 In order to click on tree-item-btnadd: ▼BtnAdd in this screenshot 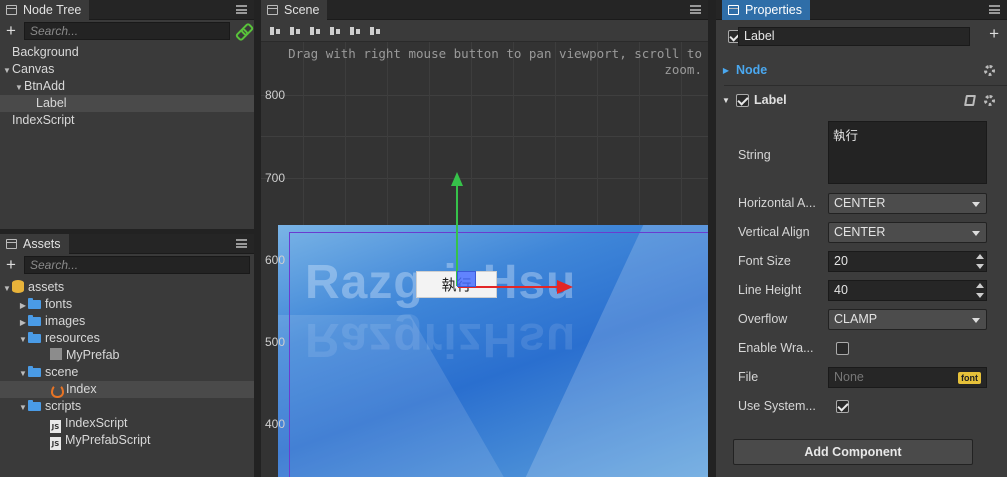, I will do `click(127, 86)`.